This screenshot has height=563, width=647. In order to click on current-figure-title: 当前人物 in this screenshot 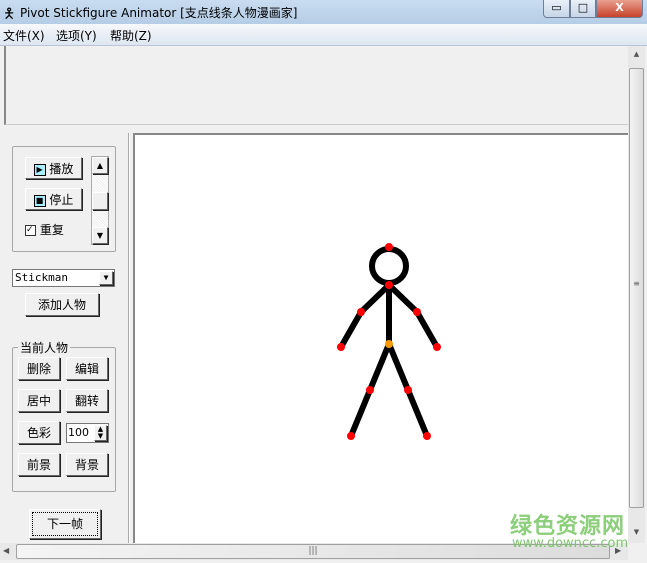, I will do `click(44, 347)`.